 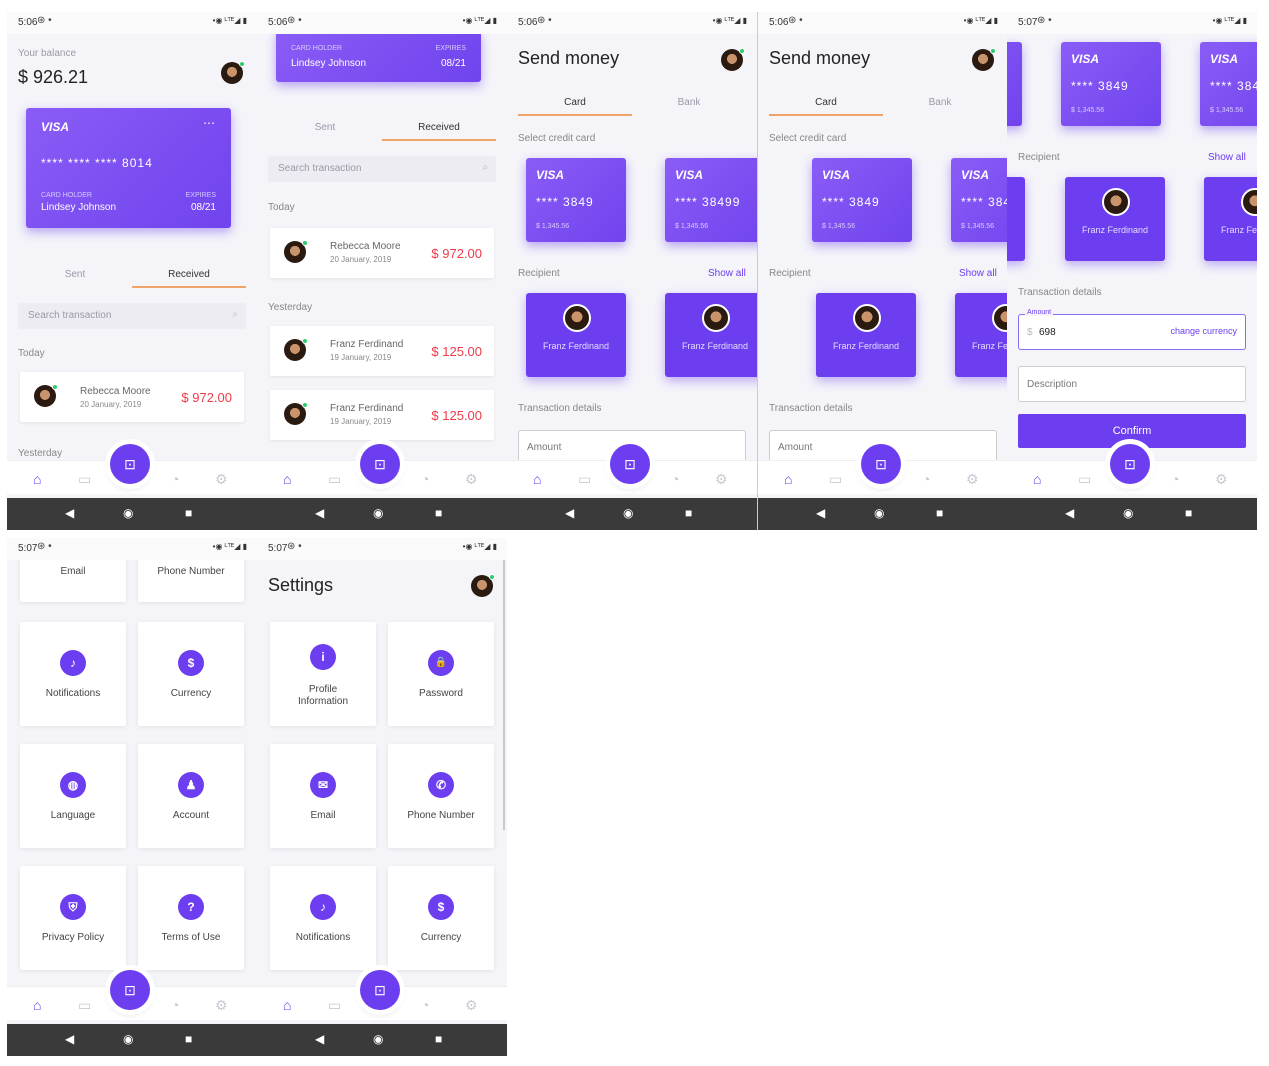 I want to click on settings-tile-email: ✉ Email, so click(x=323, y=796).